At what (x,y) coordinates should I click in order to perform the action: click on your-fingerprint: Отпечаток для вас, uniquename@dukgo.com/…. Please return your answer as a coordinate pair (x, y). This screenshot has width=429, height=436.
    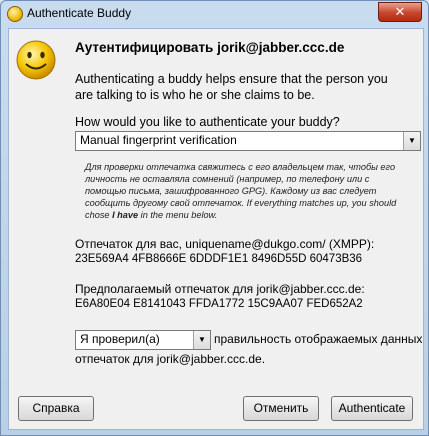
    Looking at the image, I should click on (224, 252).